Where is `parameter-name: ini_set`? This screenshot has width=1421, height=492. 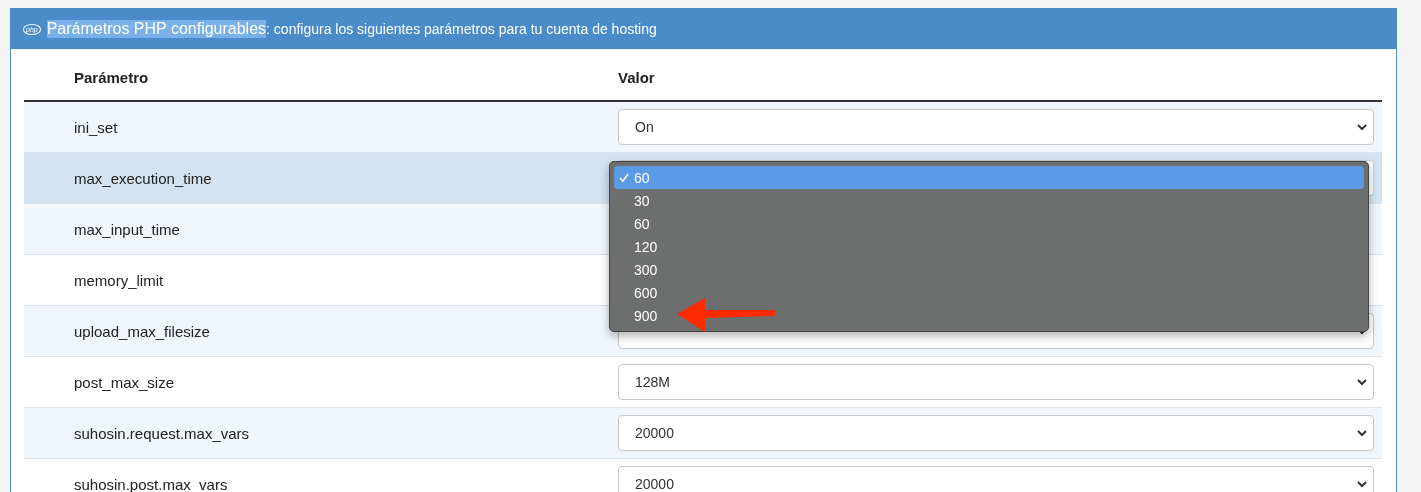
parameter-name: ini_set is located at coordinates (96, 127).